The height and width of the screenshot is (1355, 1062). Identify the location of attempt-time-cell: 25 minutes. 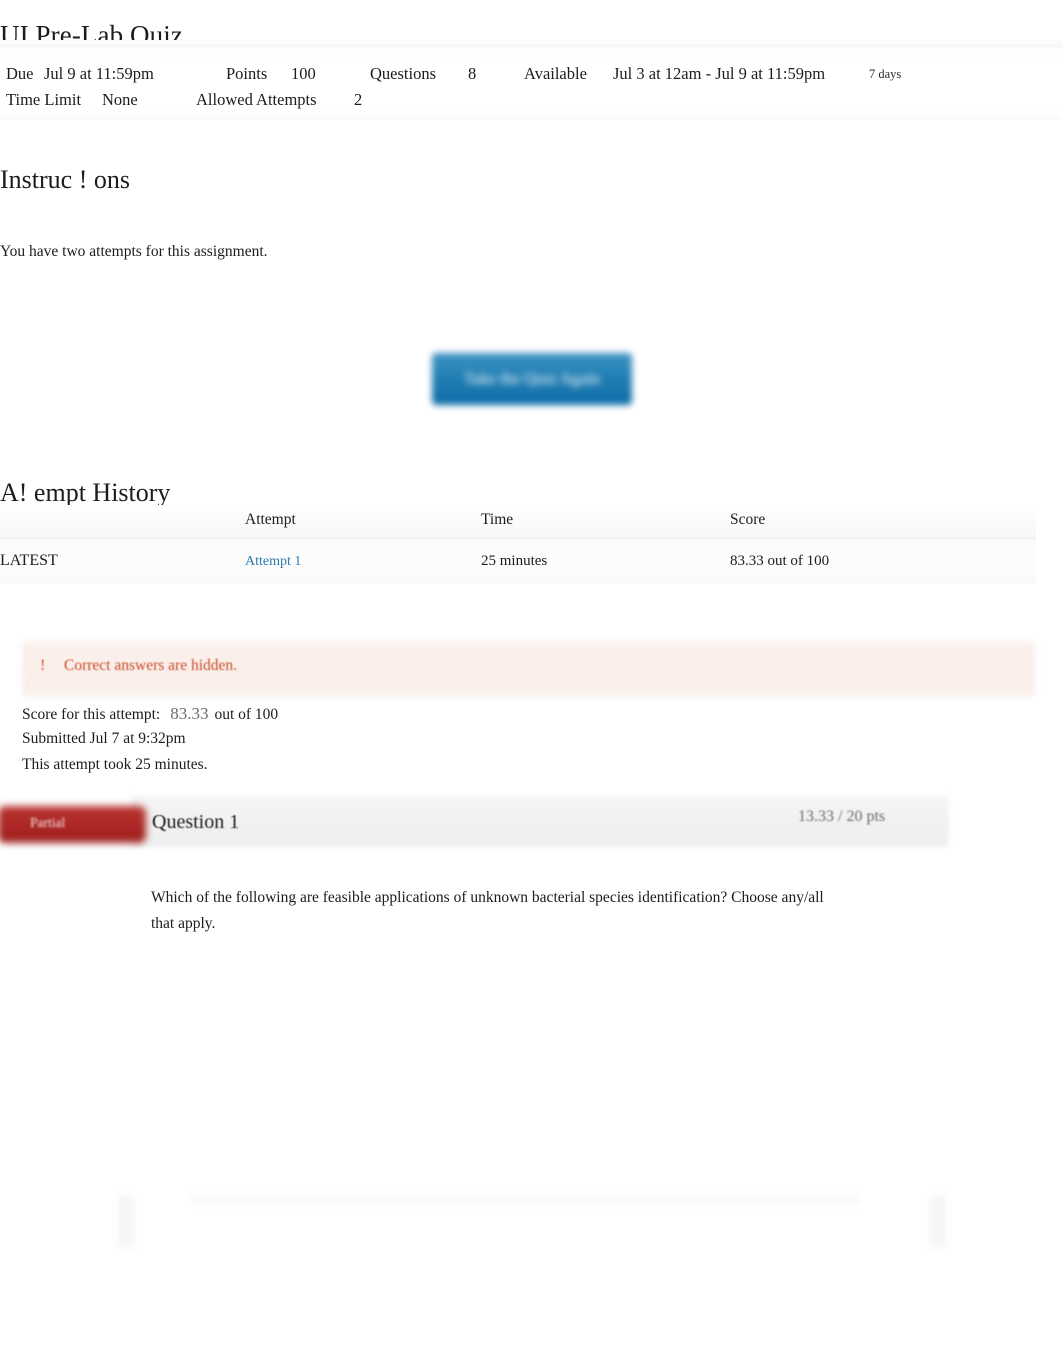
(605, 561).